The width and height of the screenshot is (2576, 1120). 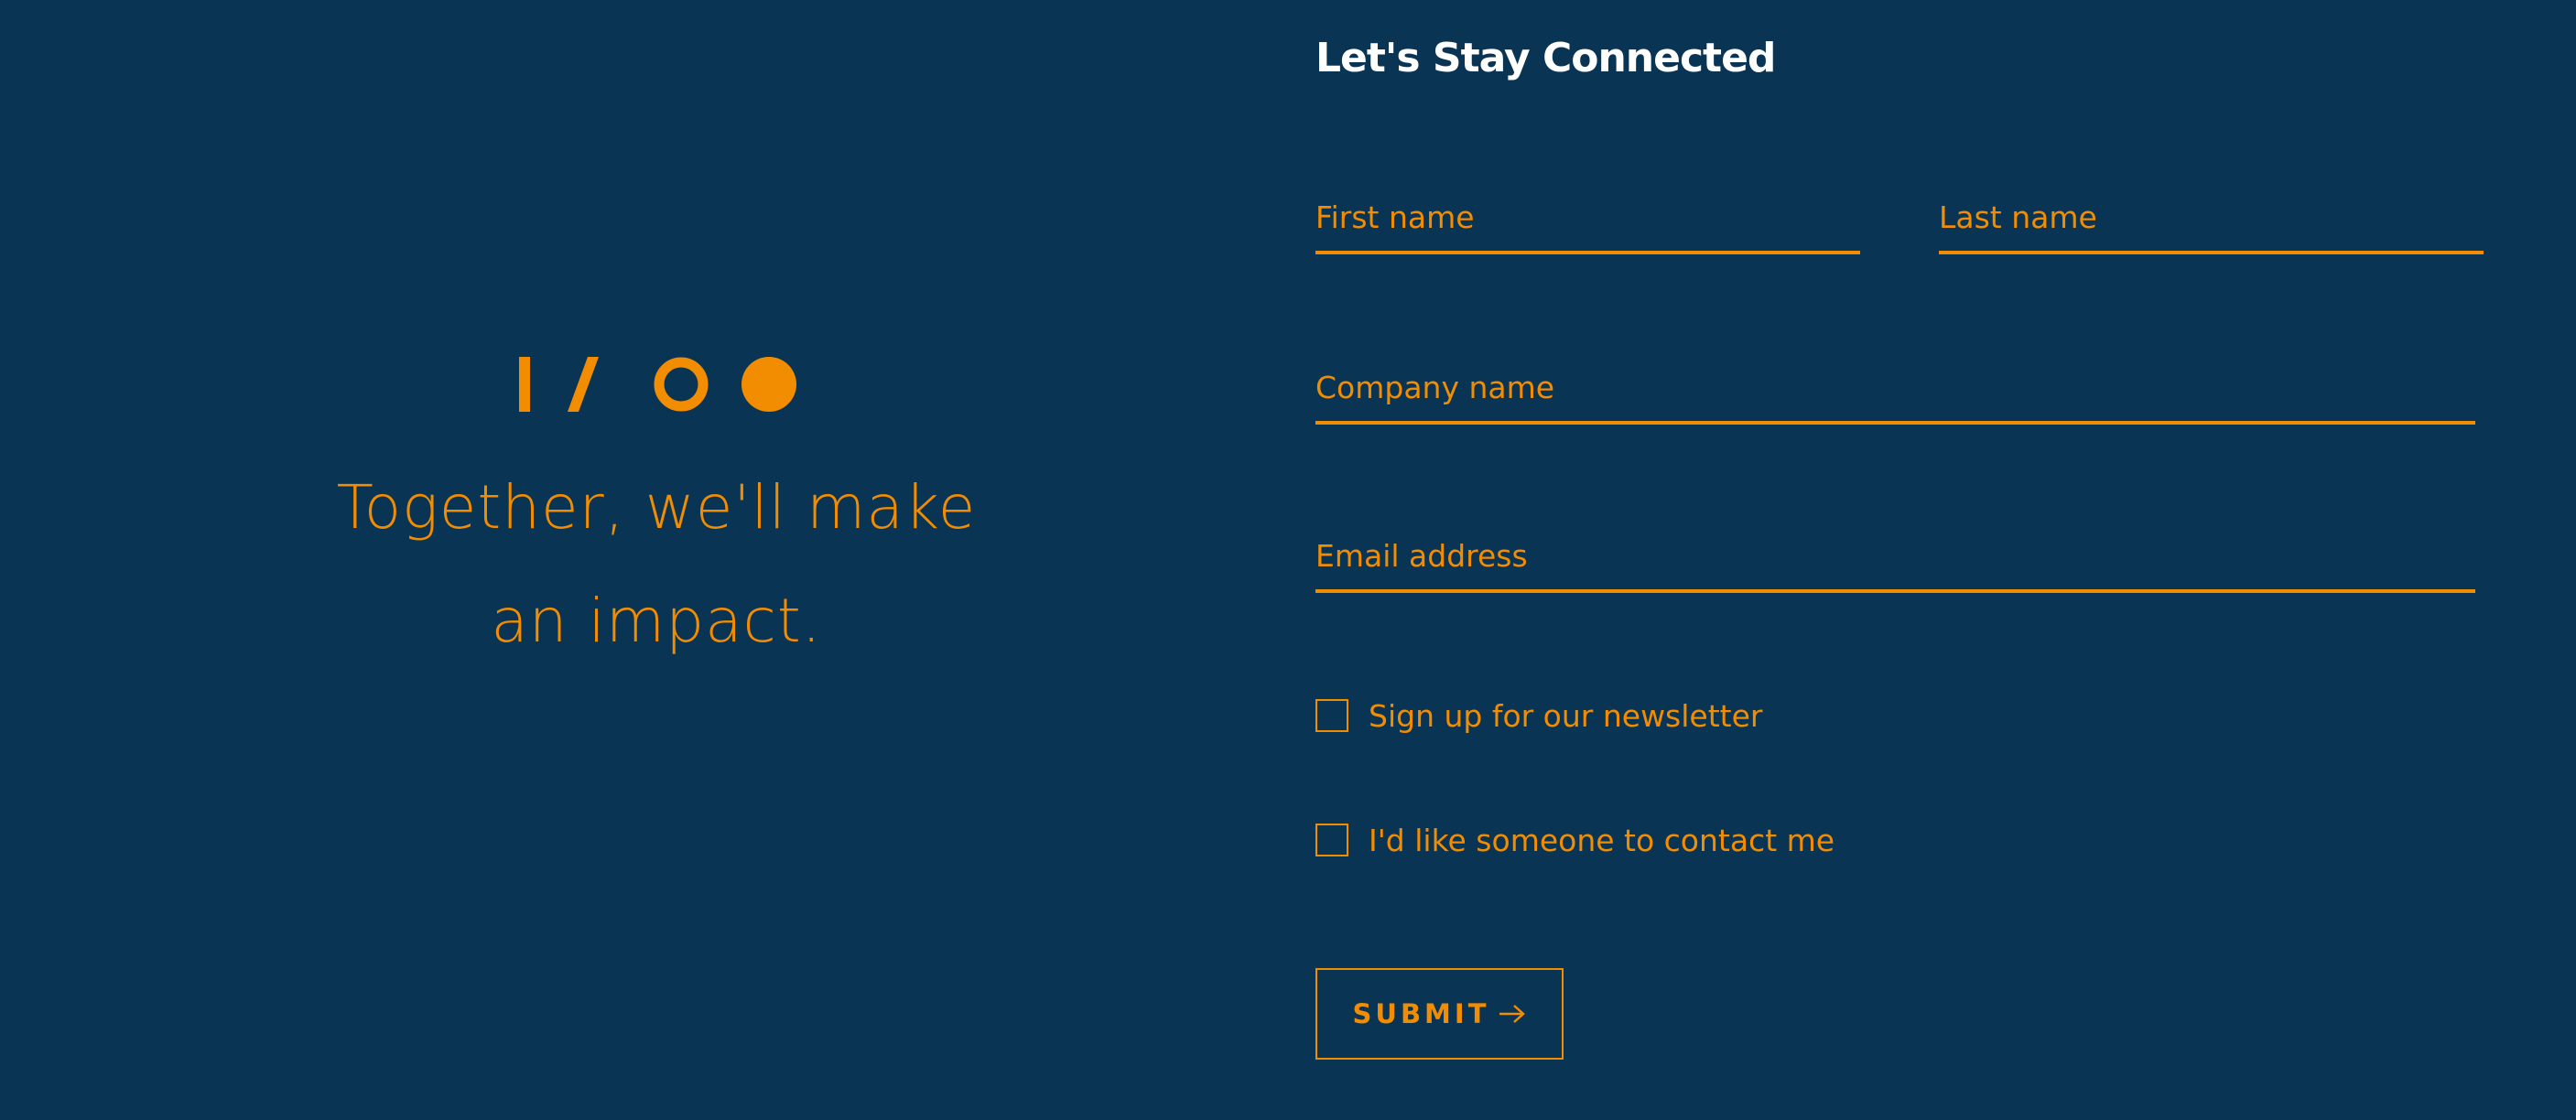 What do you see at coordinates (1895, 556) in the screenshot?
I see `email-input` at bounding box center [1895, 556].